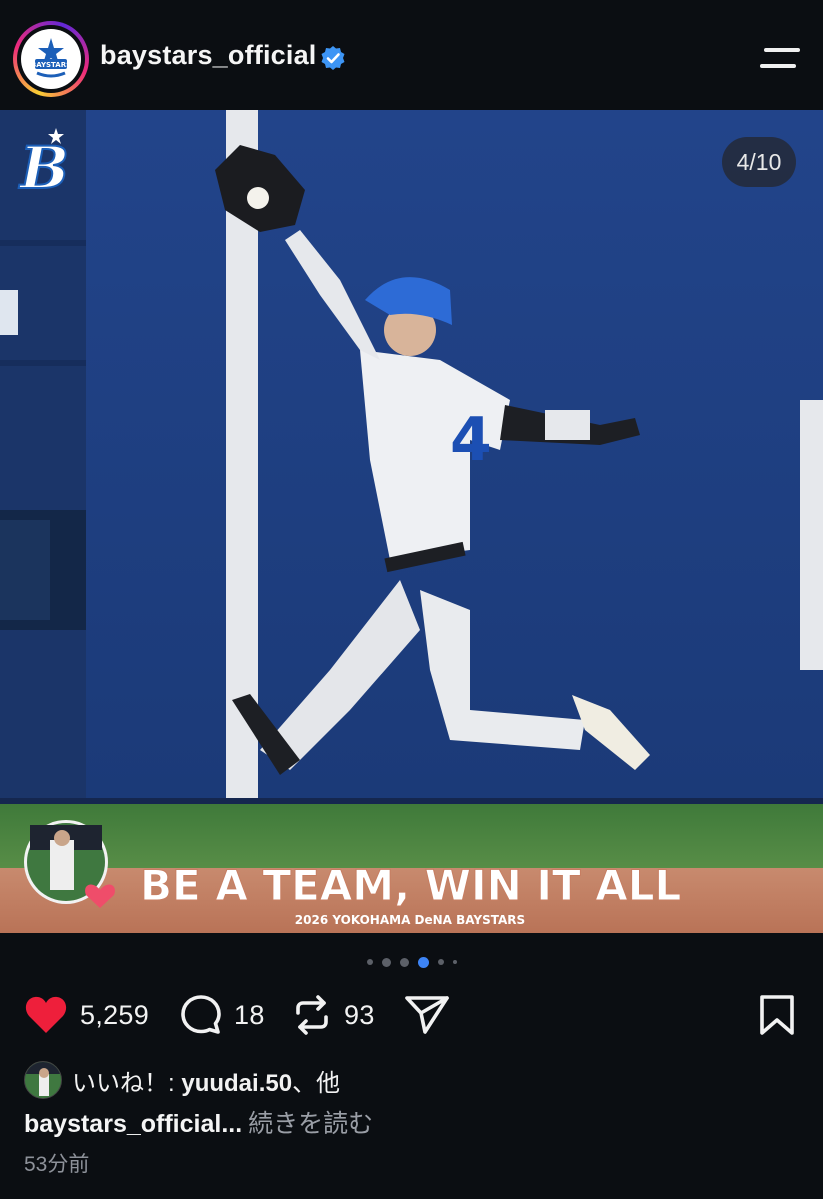 This screenshot has height=1199, width=823. What do you see at coordinates (114, 1015) in the screenshot?
I see `like-count: 5,259` at bounding box center [114, 1015].